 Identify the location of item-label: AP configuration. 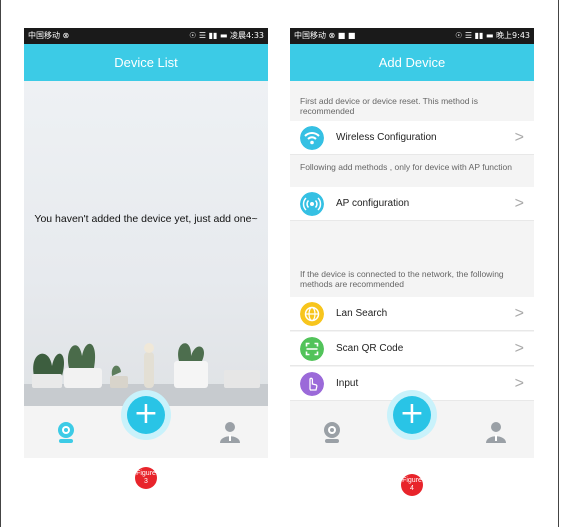
(373, 203).